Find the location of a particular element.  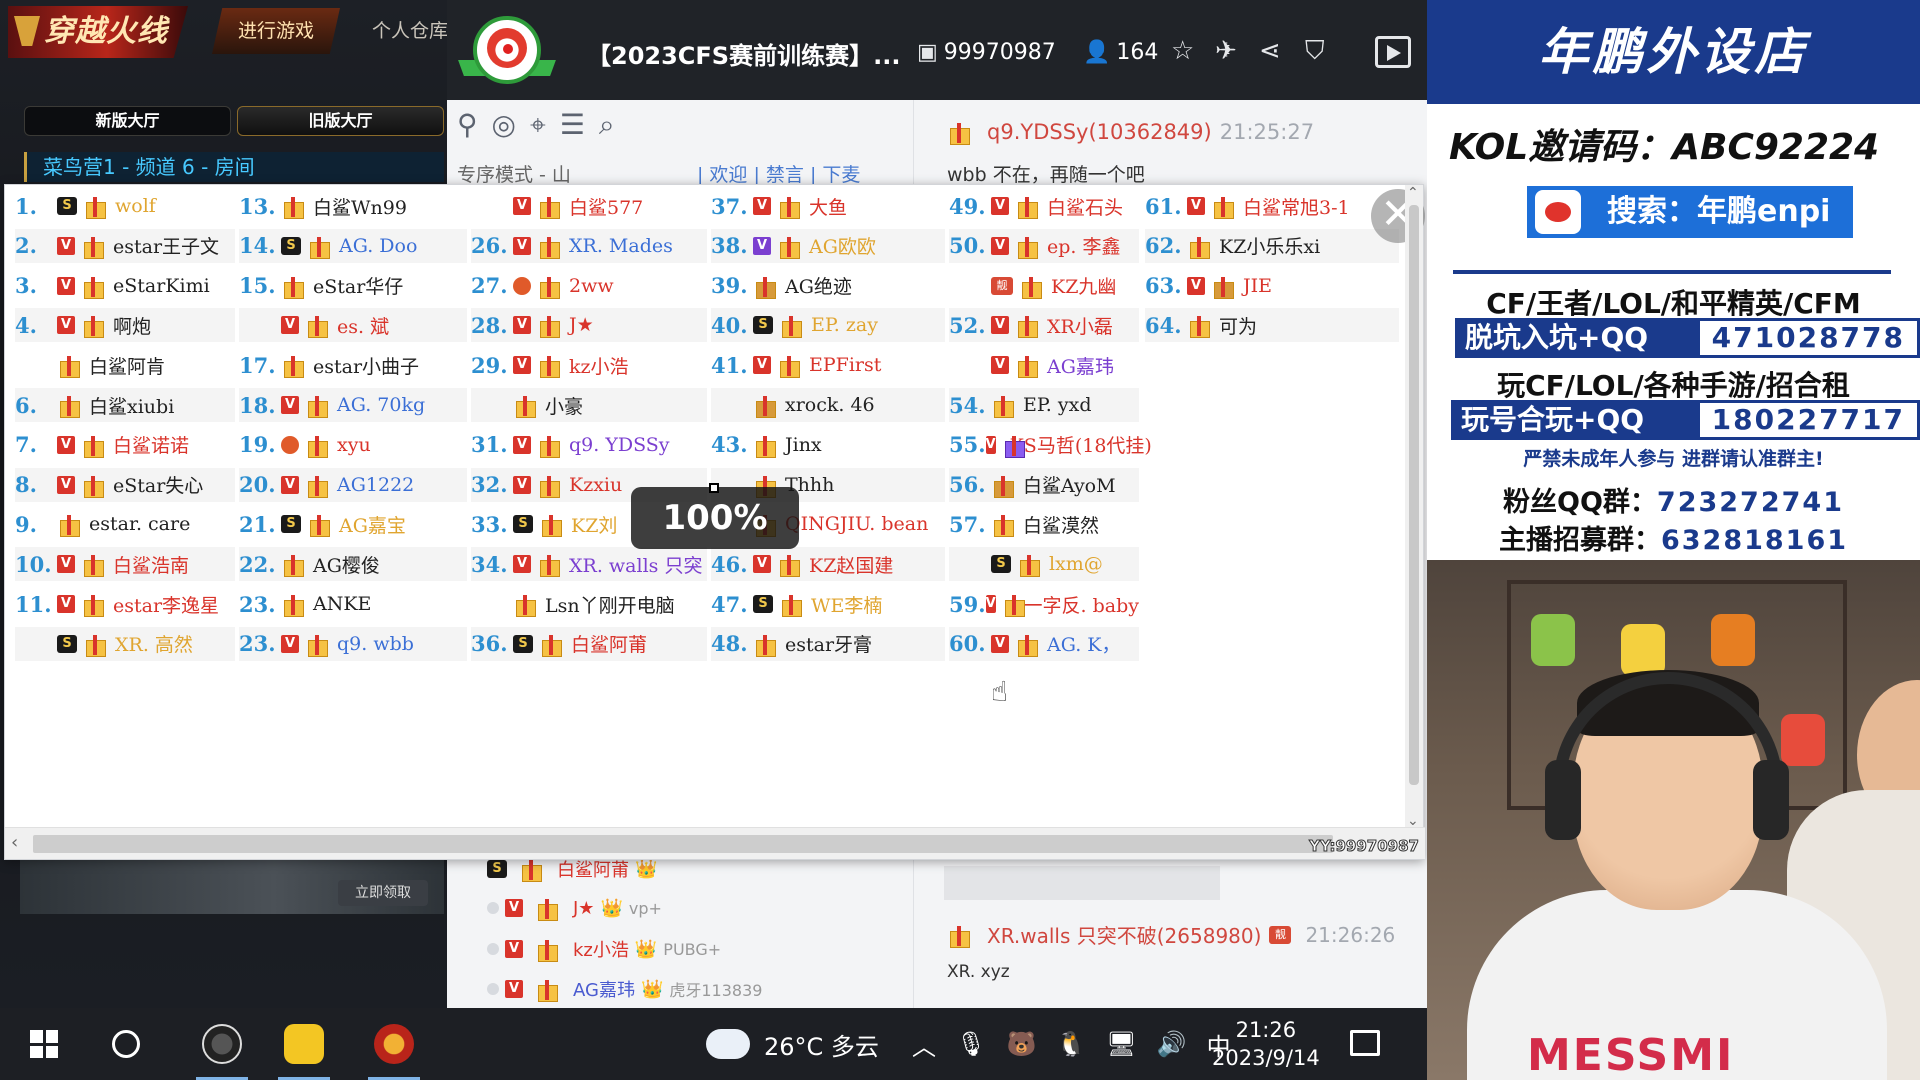

voice-icon: ◎ is located at coordinates (504, 125).